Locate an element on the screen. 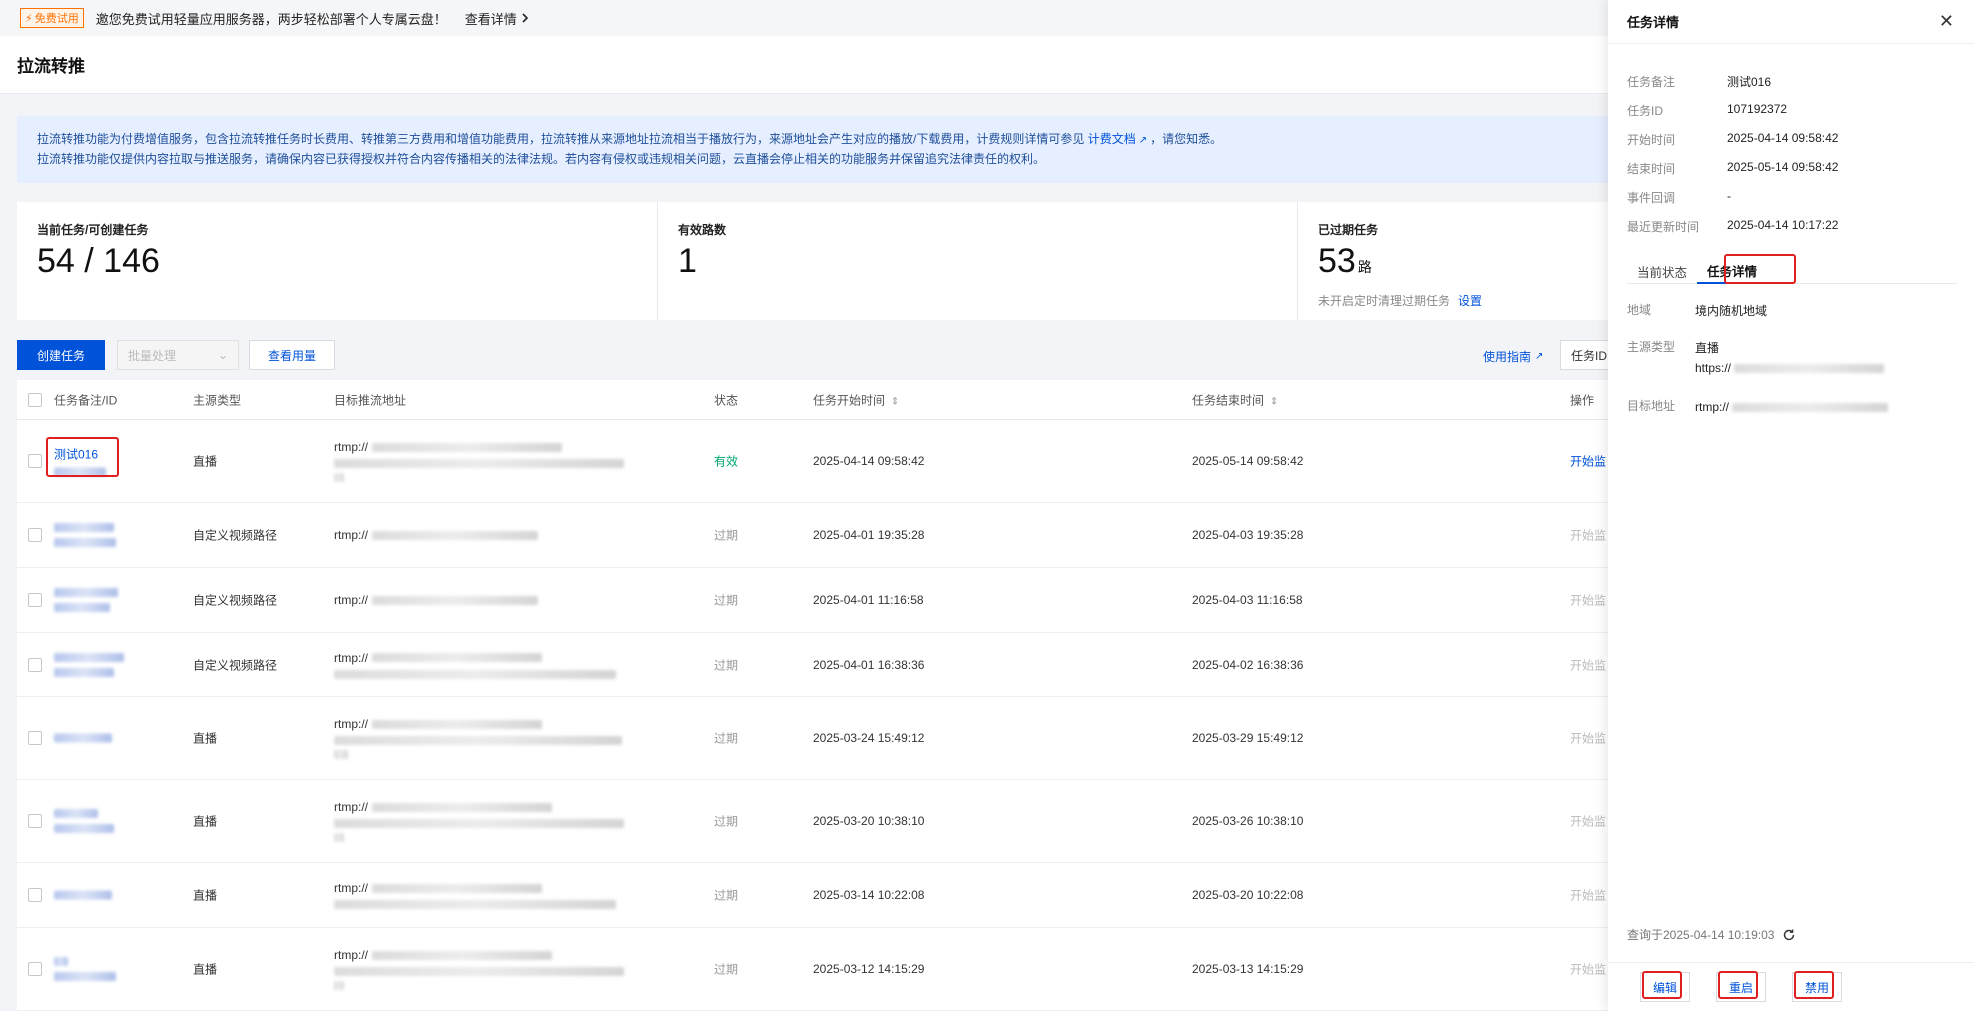  field-updated-time: 最近更新时间 2025-04-14 10:17:22 is located at coordinates (1733, 226).